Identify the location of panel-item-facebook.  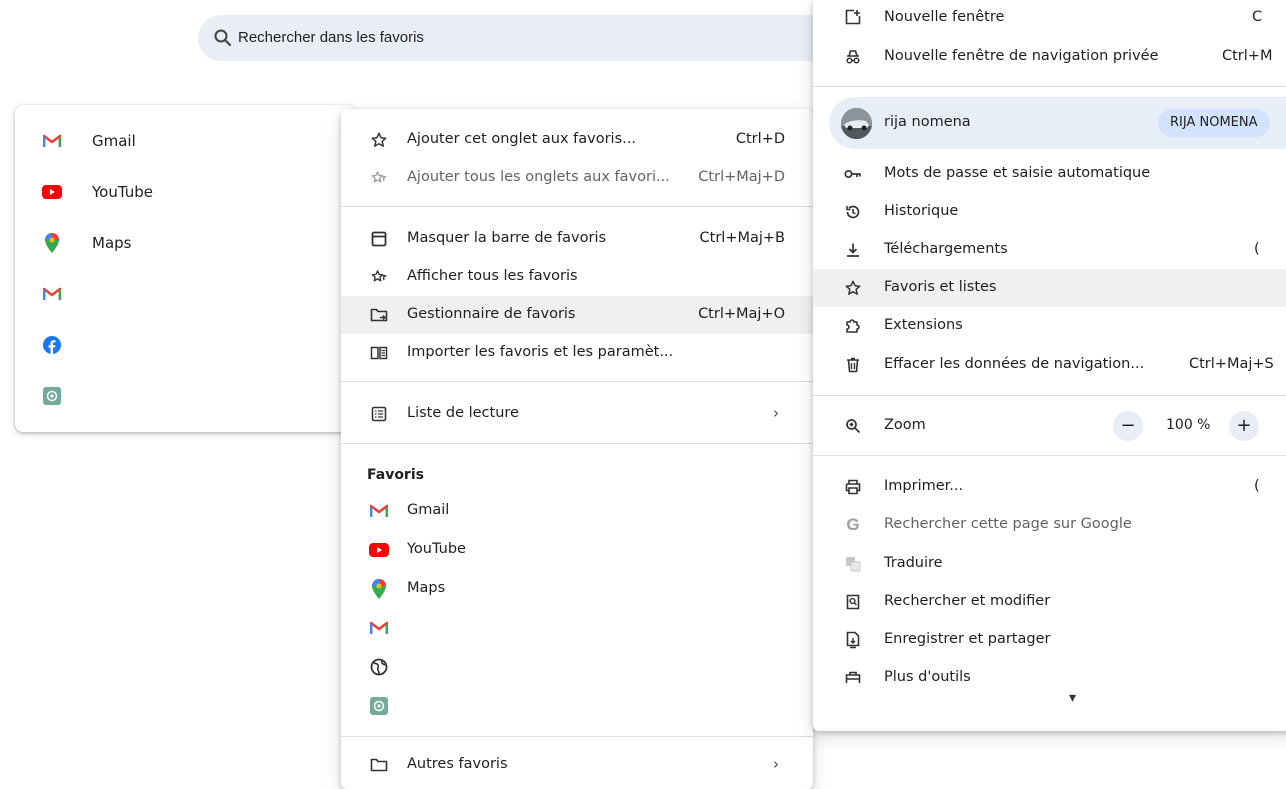
(52, 345).